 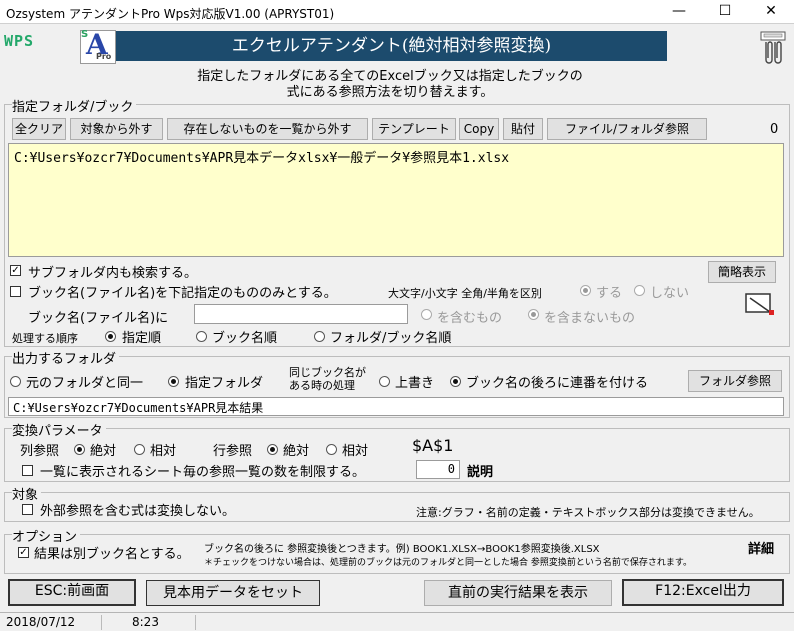 I want to click on specified-folder-radio, so click(x=173, y=381).